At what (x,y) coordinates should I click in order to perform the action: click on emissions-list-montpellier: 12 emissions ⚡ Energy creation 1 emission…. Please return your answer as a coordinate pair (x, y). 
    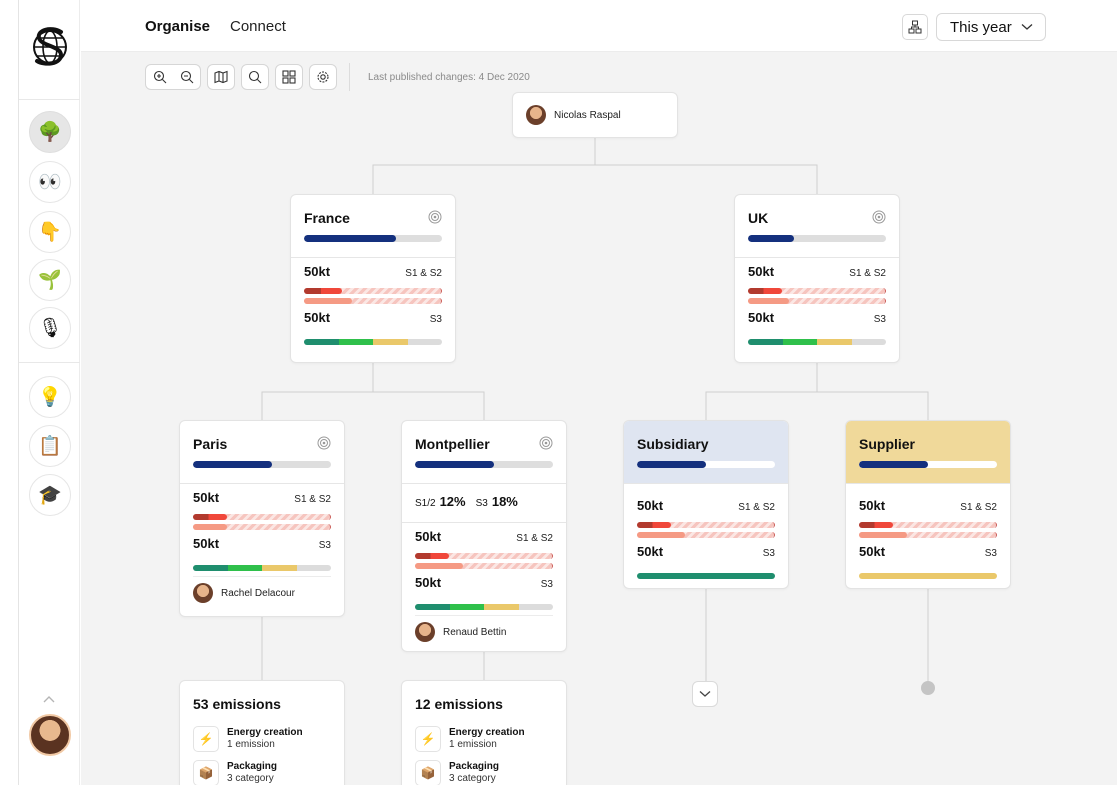
    Looking at the image, I should click on (484, 732).